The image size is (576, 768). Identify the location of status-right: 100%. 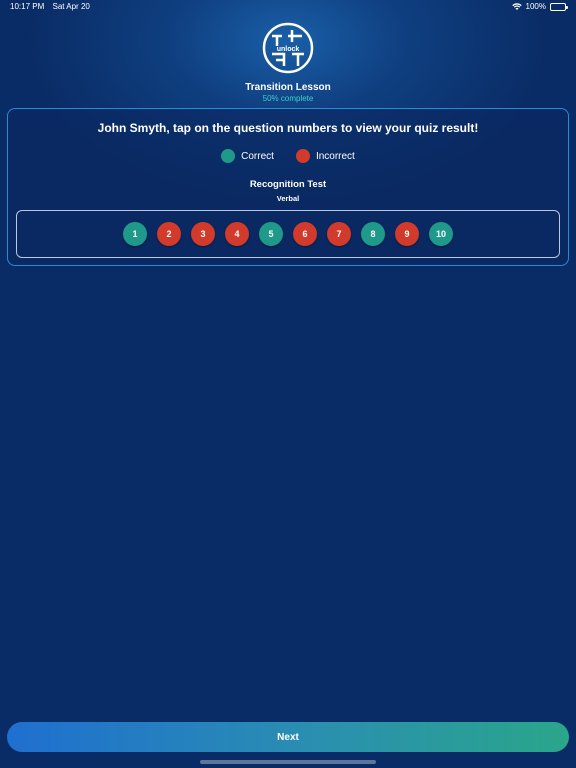
(539, 7).